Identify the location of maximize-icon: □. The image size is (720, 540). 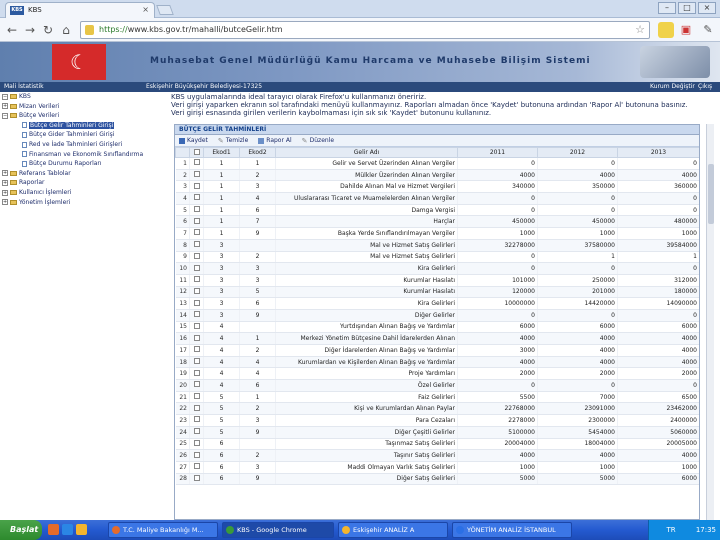
(687, 8).